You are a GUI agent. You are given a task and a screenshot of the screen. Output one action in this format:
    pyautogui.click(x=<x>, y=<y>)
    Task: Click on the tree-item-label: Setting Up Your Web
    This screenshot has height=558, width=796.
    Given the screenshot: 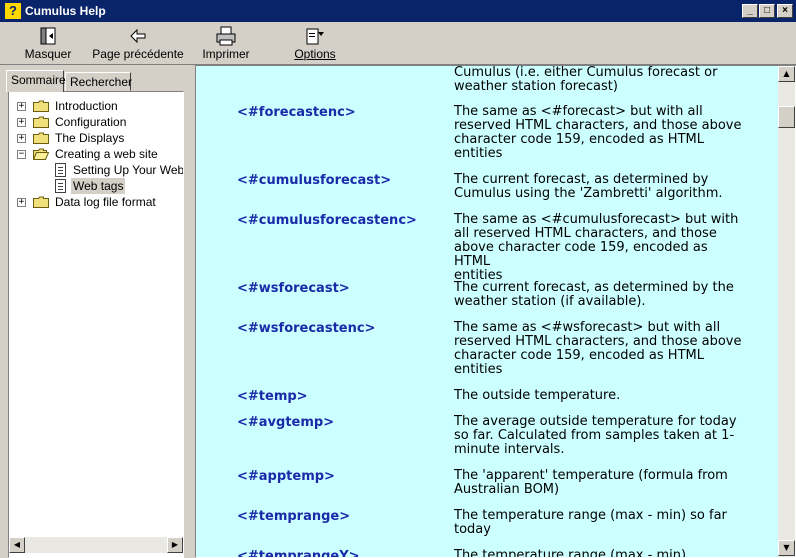 What is the action you would take?
    pyautogui.click(x=128, y=170)
    